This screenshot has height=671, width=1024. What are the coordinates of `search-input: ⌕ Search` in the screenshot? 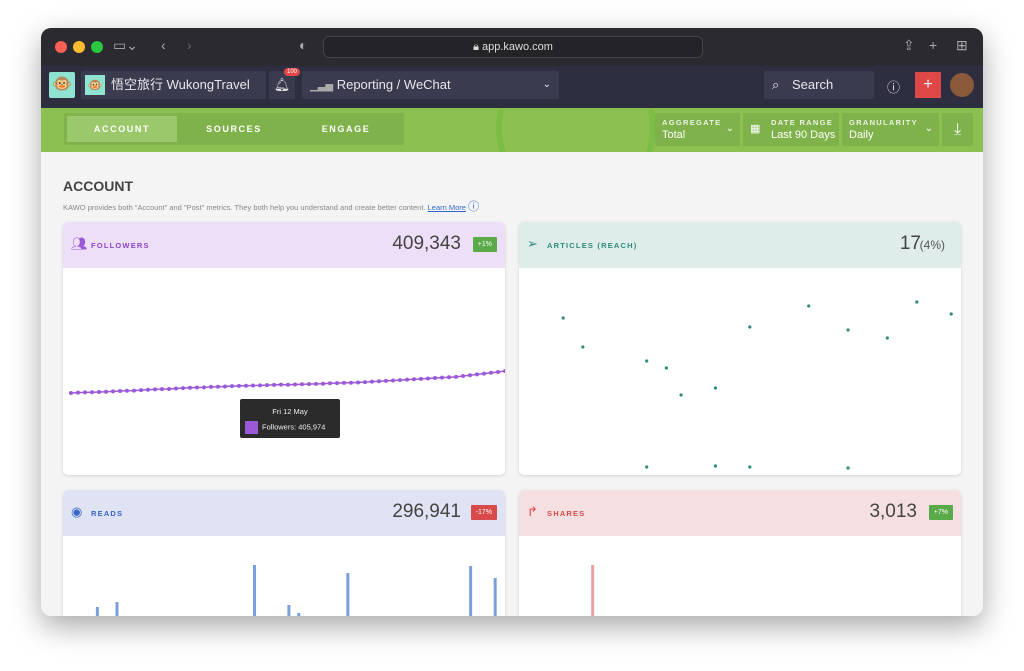 It's located at (819, 85).